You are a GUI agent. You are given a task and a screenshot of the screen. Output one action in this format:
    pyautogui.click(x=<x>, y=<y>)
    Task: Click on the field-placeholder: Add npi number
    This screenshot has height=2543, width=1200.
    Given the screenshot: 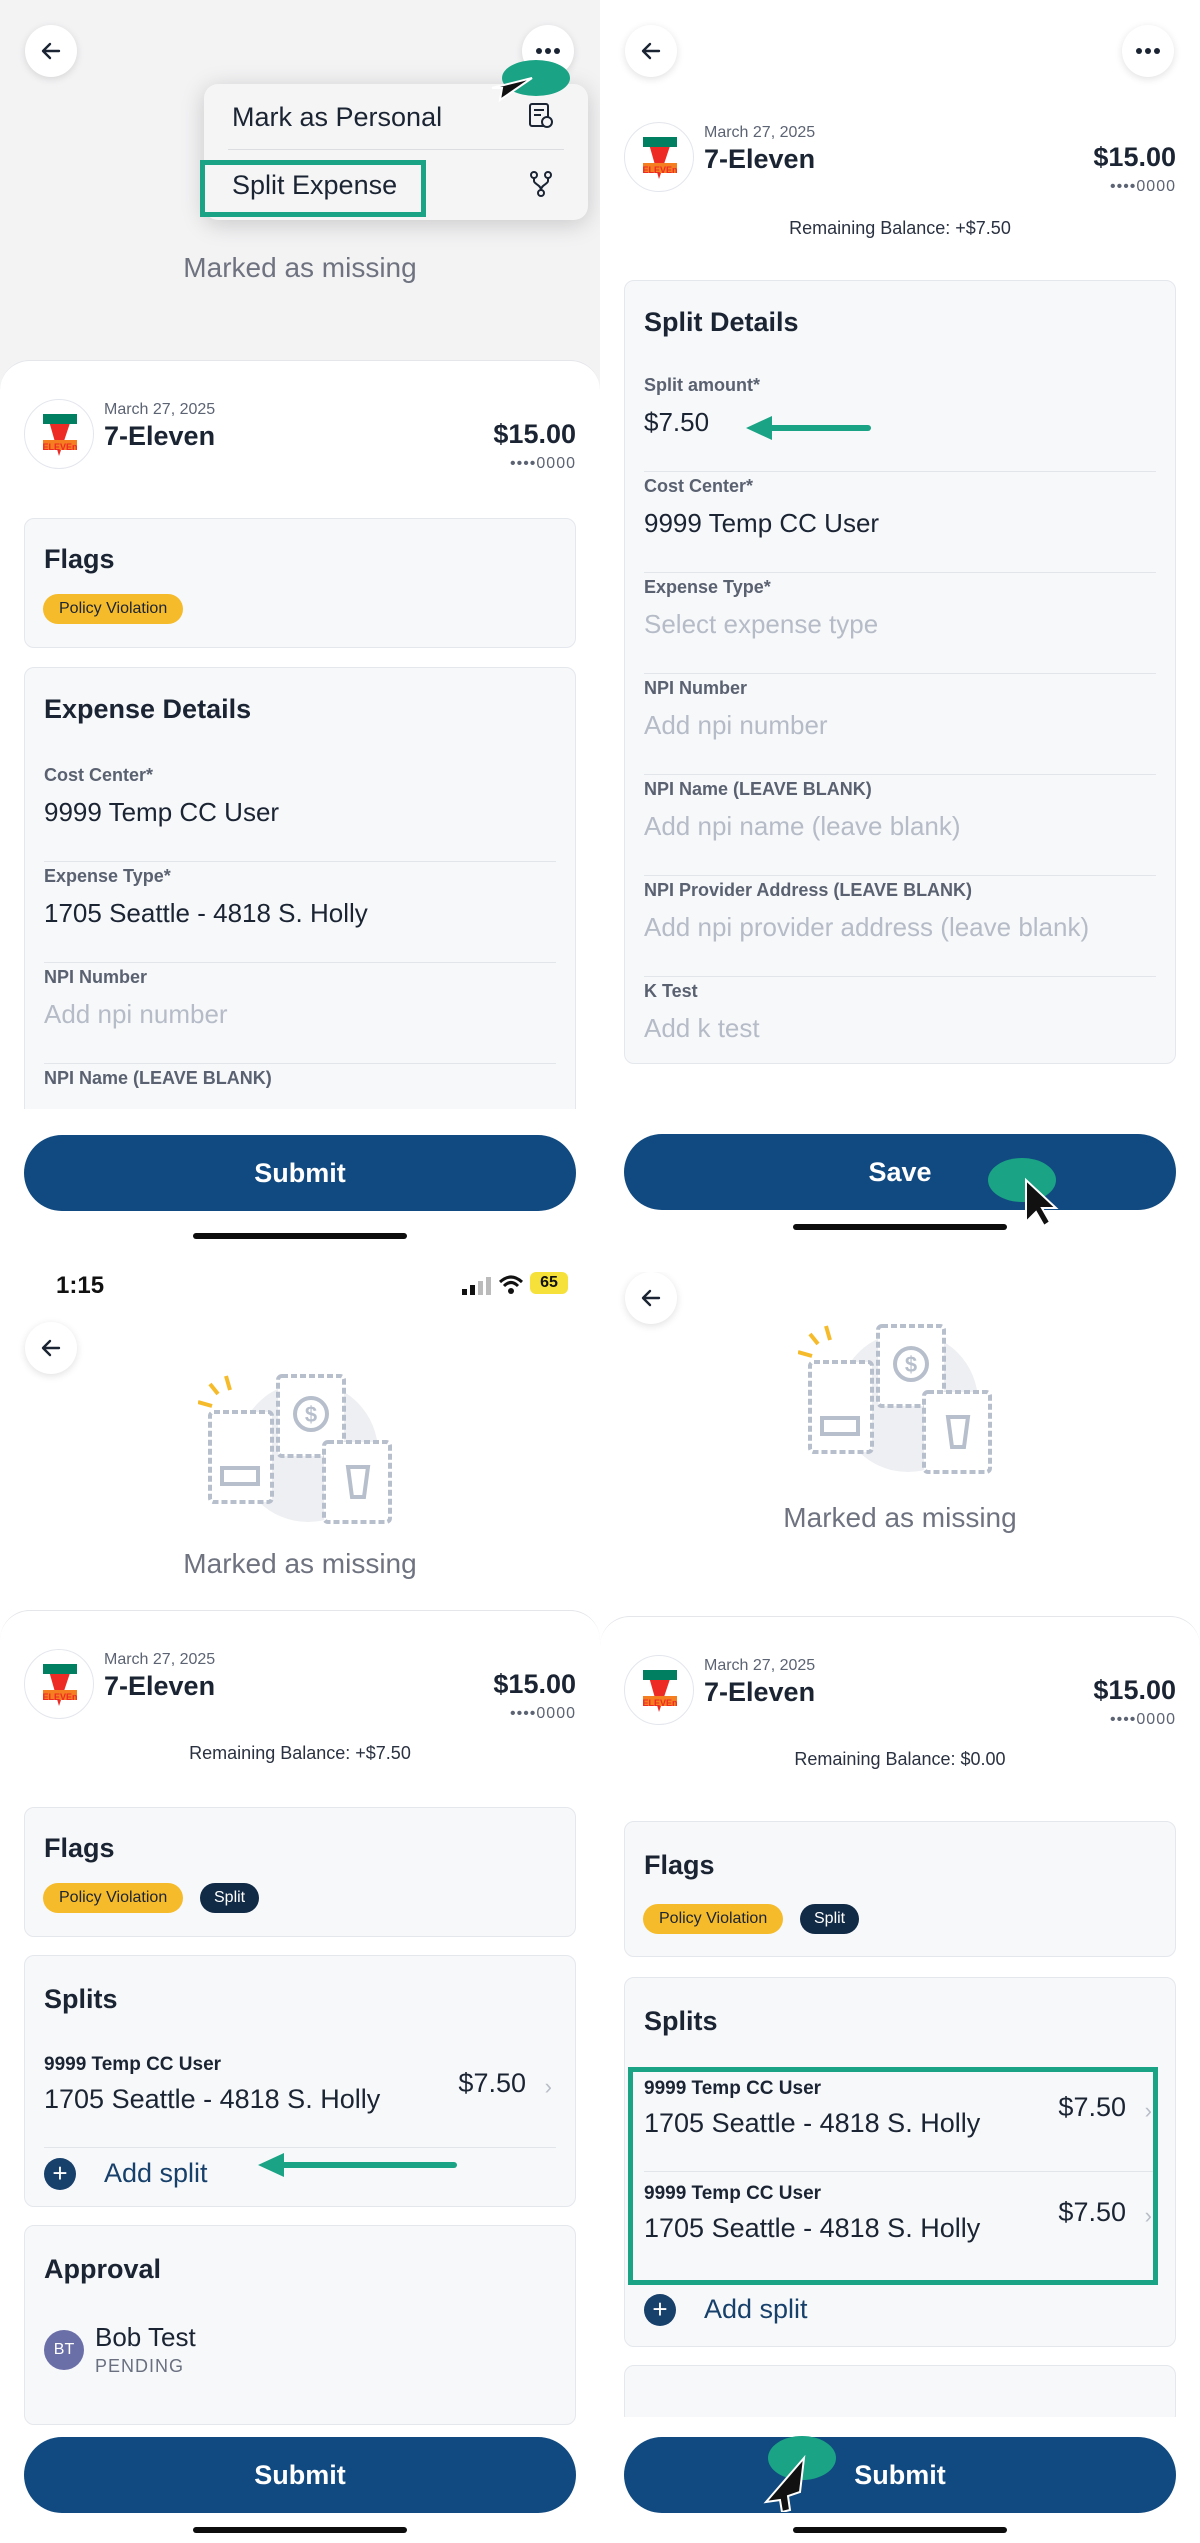 What is the action you would take?
    pyautogui.click(x=136, y=1014)
    